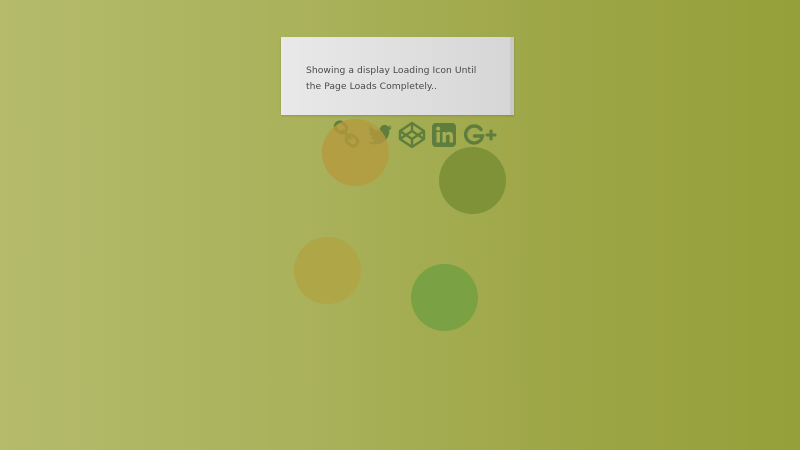 This screenshot has width=800, height=450. What do you see at coordinates (412, 135) in the screenshot?
I see `codepen-icon` at bounding box center [412, 135].